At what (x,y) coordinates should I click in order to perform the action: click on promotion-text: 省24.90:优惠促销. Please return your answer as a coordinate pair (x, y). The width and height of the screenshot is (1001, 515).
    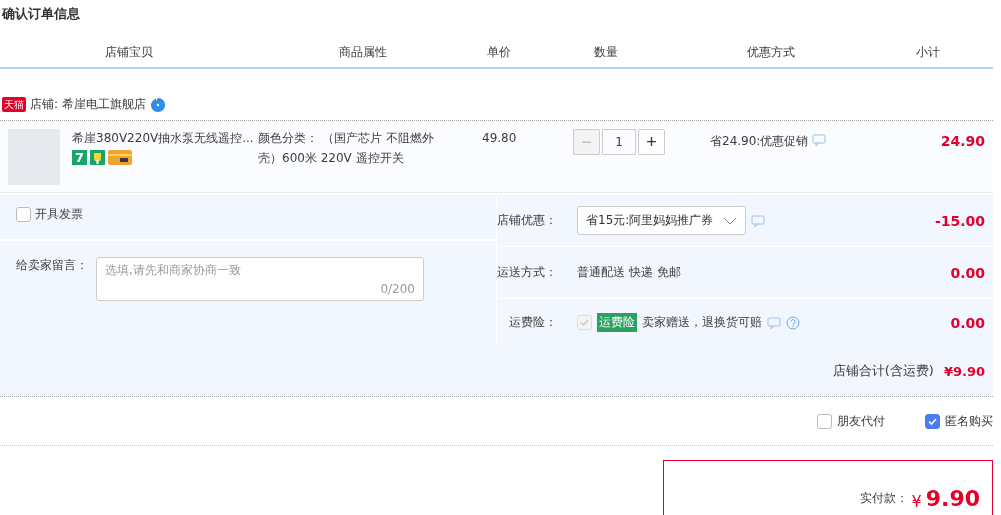
    Looking at the image, I should click on (759, 141).